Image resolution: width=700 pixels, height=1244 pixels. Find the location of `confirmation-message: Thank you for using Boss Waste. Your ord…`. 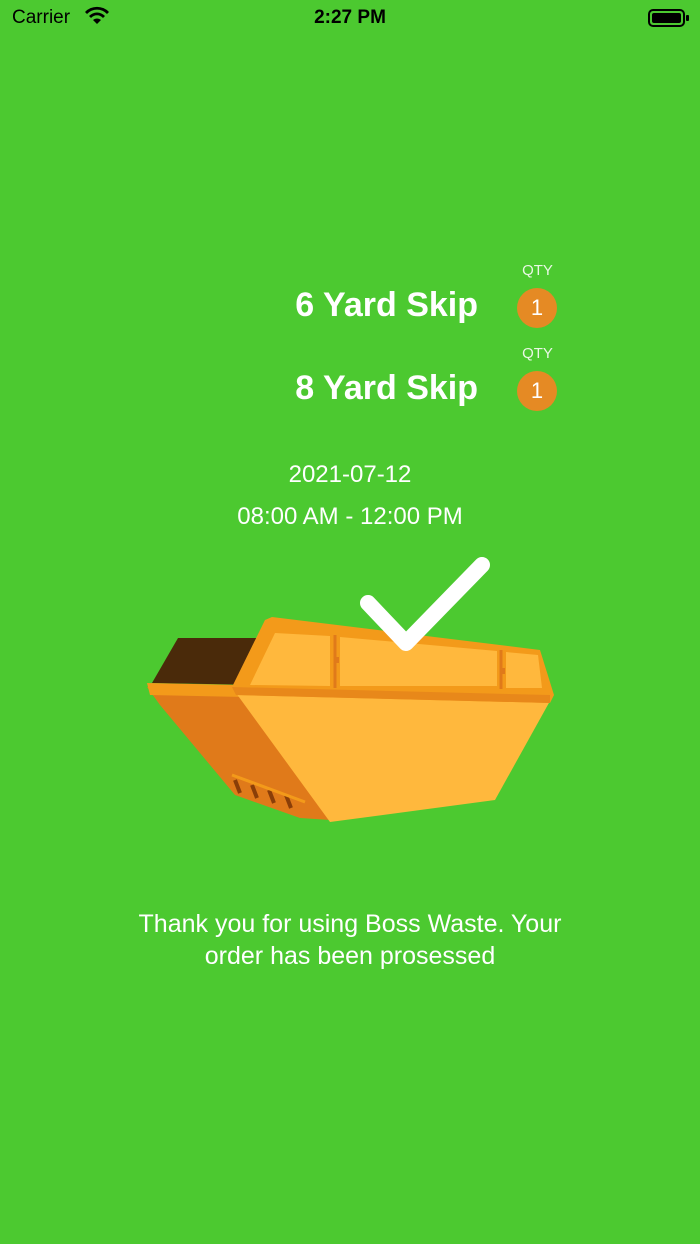

confirmation-message: Thank you for using Boss Waste. Your ord… is located at coordinates (350, 940).